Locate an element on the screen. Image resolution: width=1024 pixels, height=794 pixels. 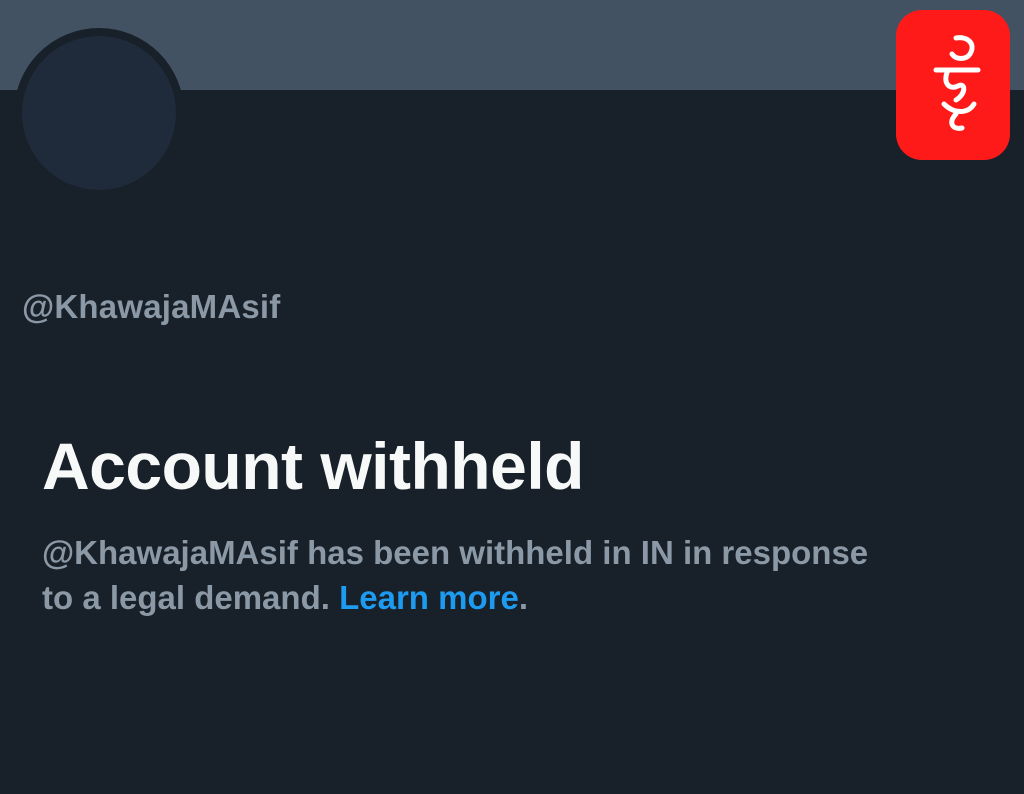
avatar is located at coordinates (99, 113).